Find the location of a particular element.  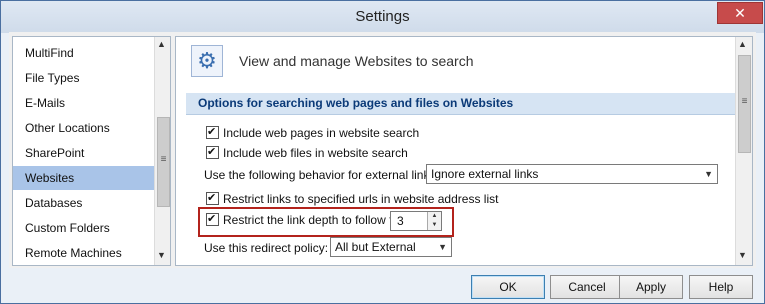

restrict-depth-checkbox is located at coordinates (212, 219).